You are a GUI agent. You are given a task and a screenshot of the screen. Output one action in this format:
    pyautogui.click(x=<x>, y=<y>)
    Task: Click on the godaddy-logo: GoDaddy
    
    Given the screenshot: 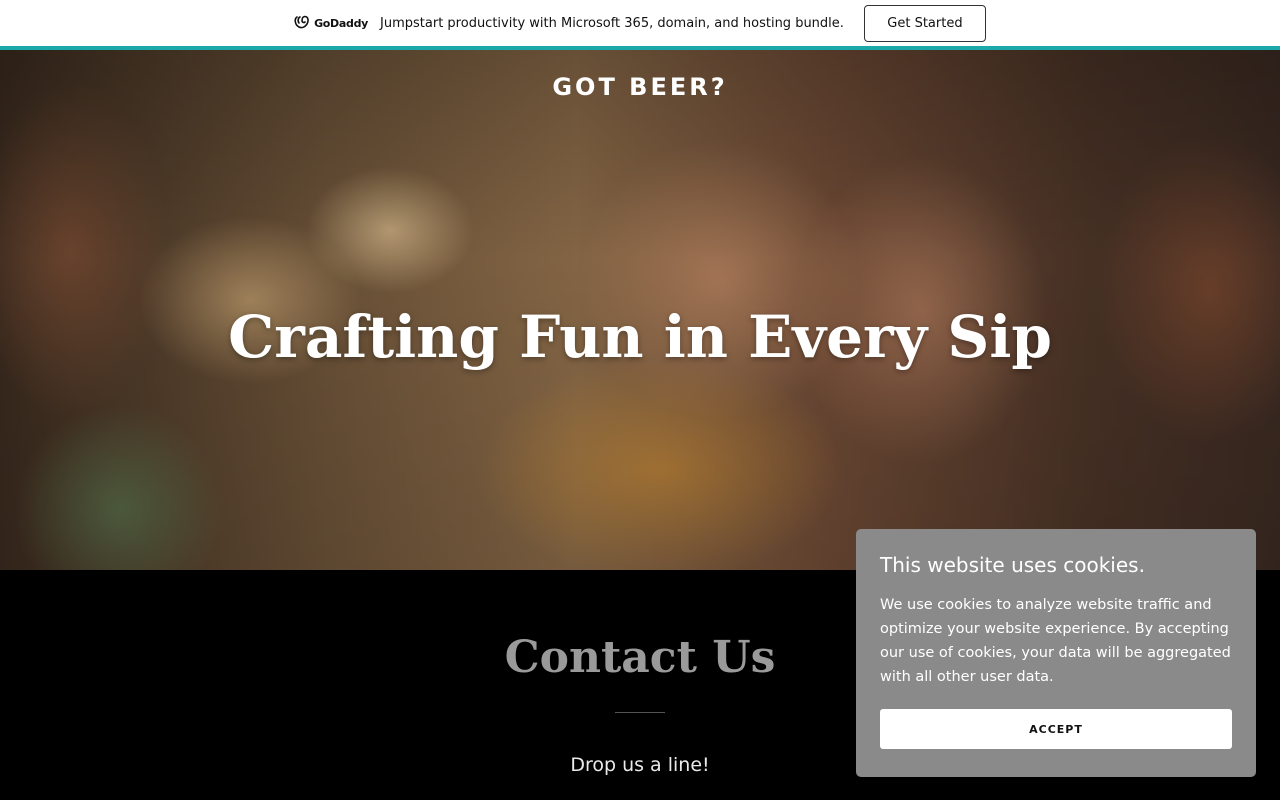 What is the action you would take?
    pyautogui.click(x=331, y=23)
    